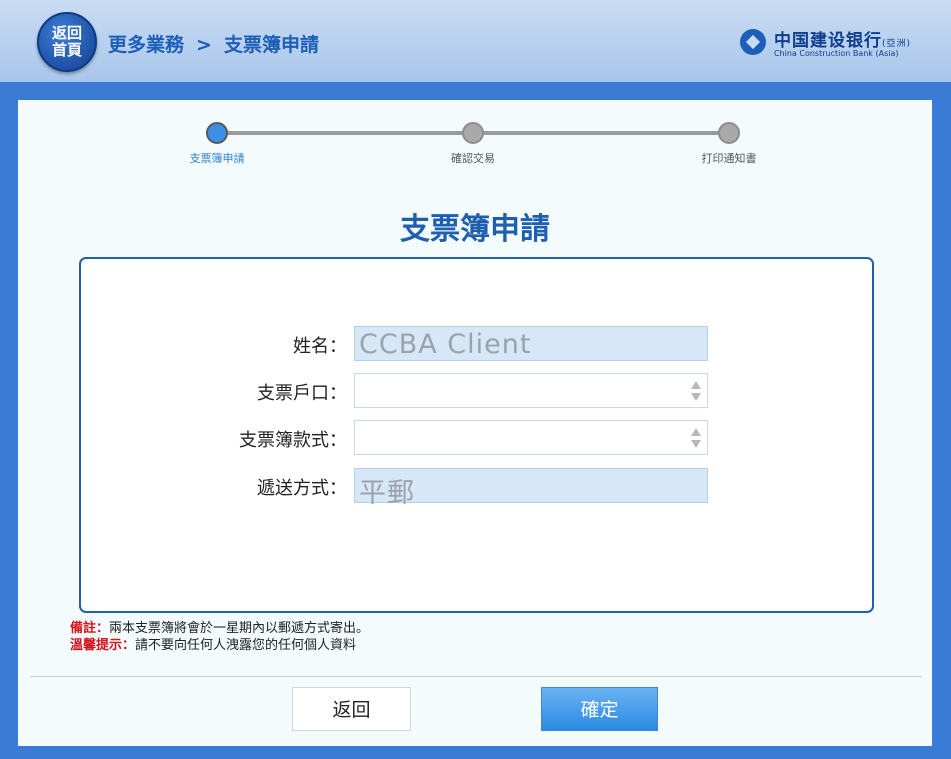  What do you see at coordinates (752, 42) in the screenshot?
I see `bank-logo-icon` at bounding box center [752, 42].